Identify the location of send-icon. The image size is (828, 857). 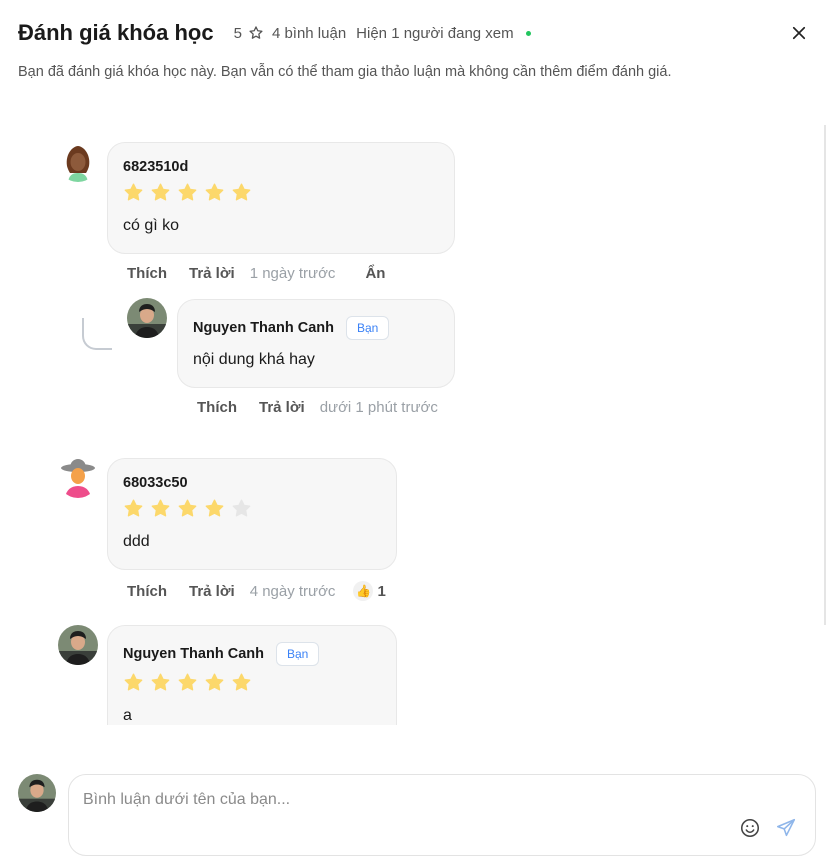
(786, 828).